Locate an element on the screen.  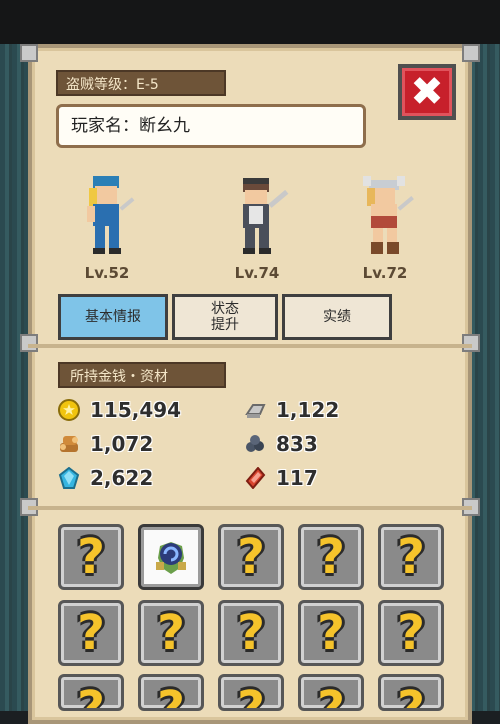
item-slot-owned is located at coordinates (171, 557).